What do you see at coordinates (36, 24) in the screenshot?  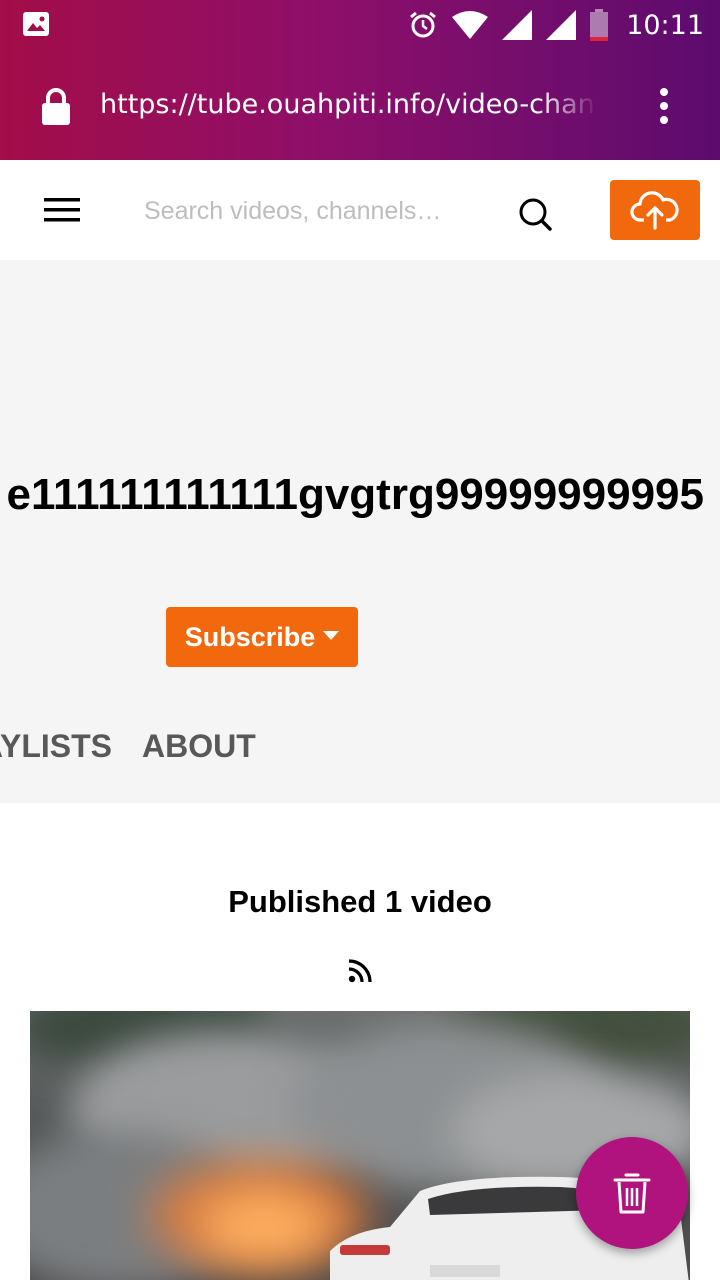 I see `image-icon` at bounding box center [36, 24].